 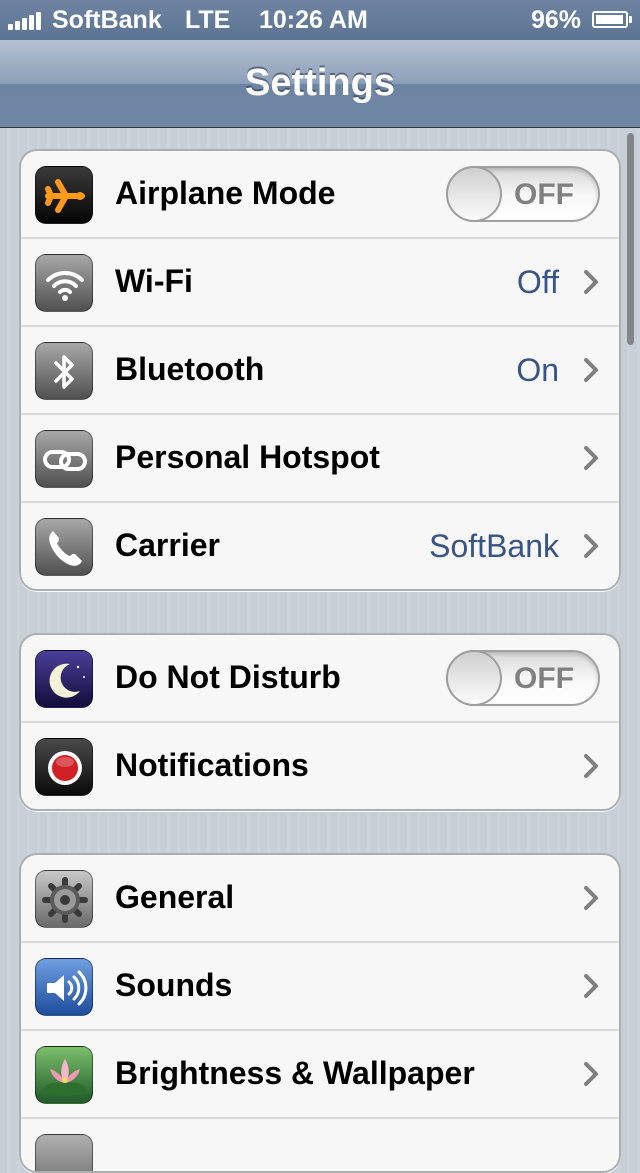 I want to click on row-next-partial, so click(x=320, y=1145).